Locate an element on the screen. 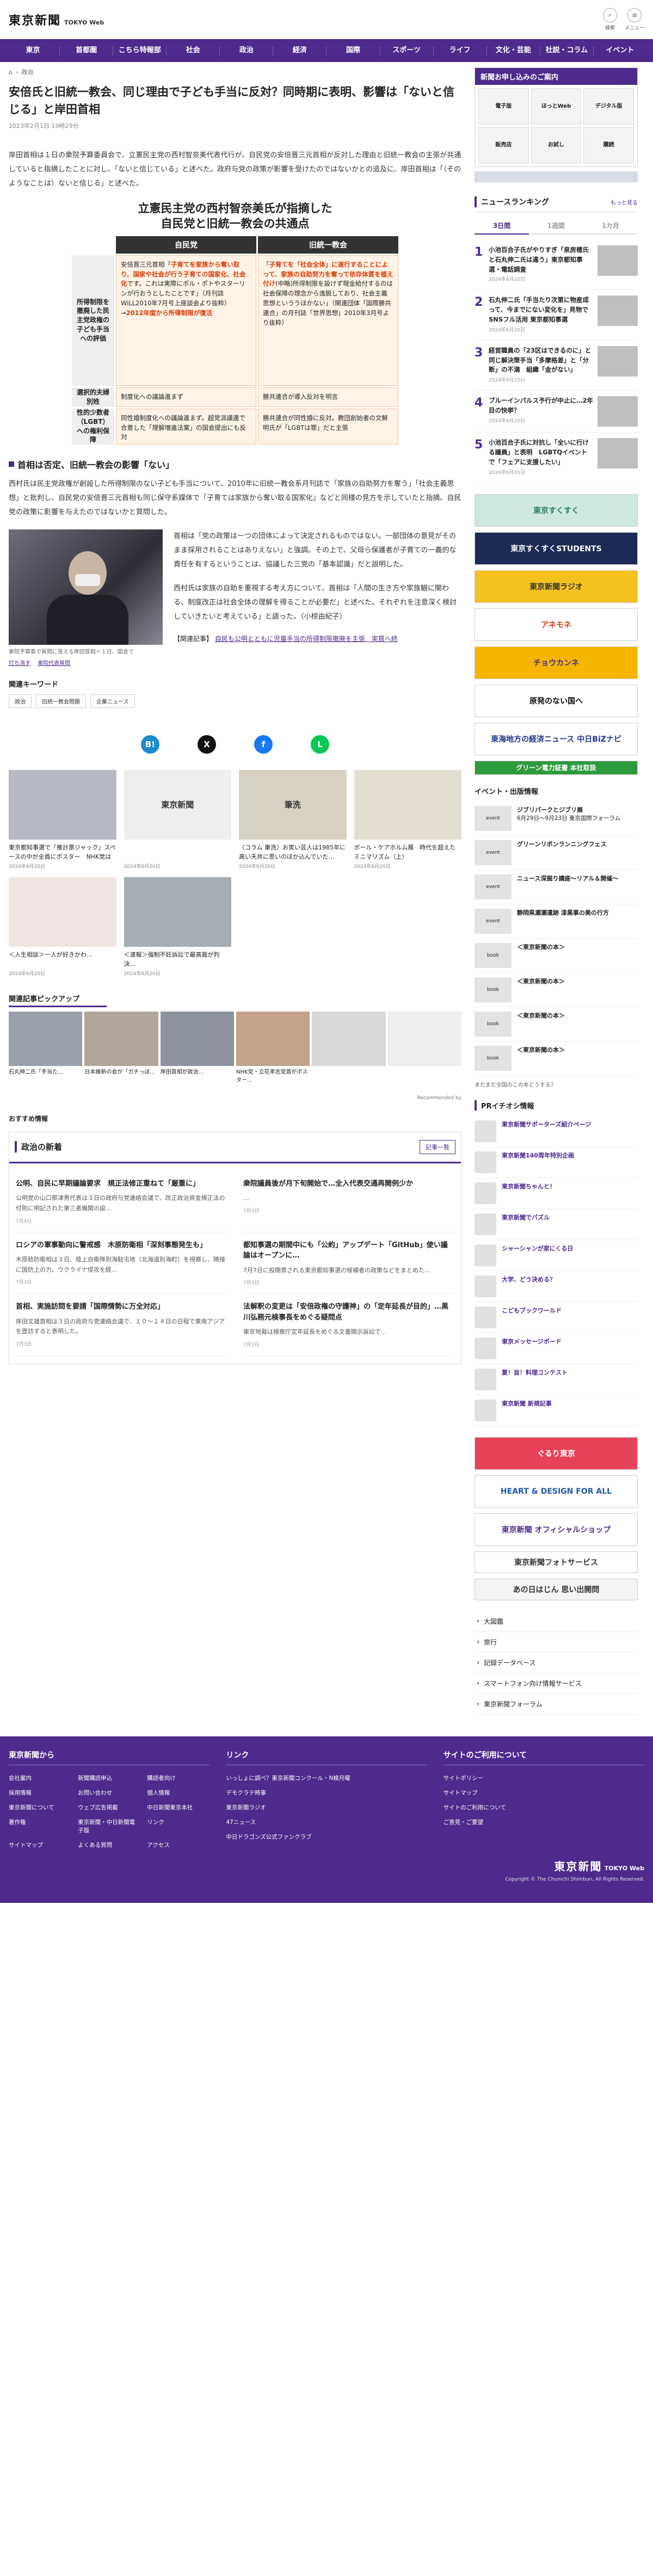  photo-link-b: 衆院代表質問 is located at coordinates (54, 664).